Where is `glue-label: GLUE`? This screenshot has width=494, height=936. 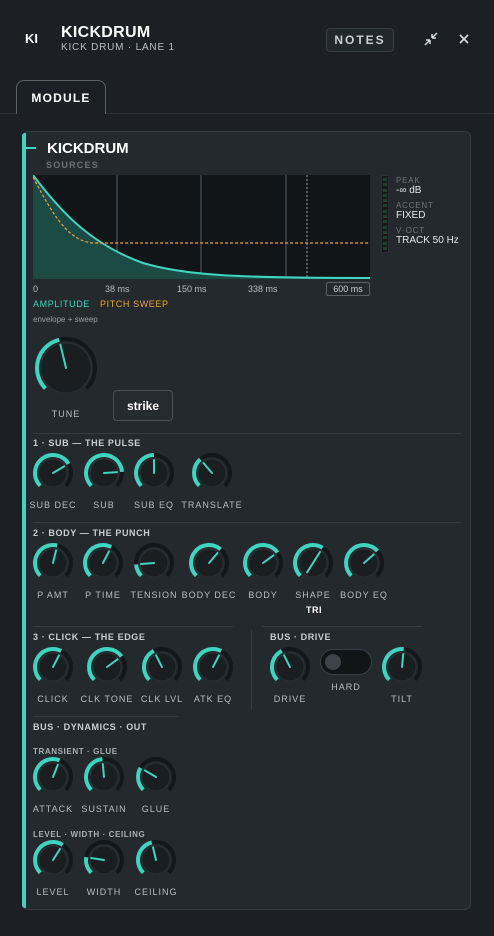 glue-label: GLUE is located at coordinates (156, 809).